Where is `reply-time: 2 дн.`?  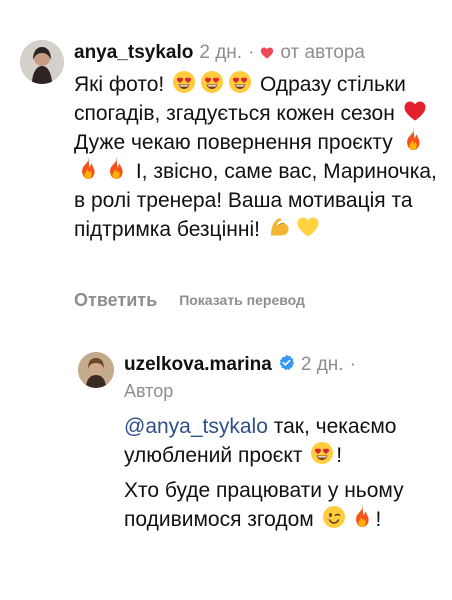
reply-time: 2 дн. is located at coordinates (322, 364).